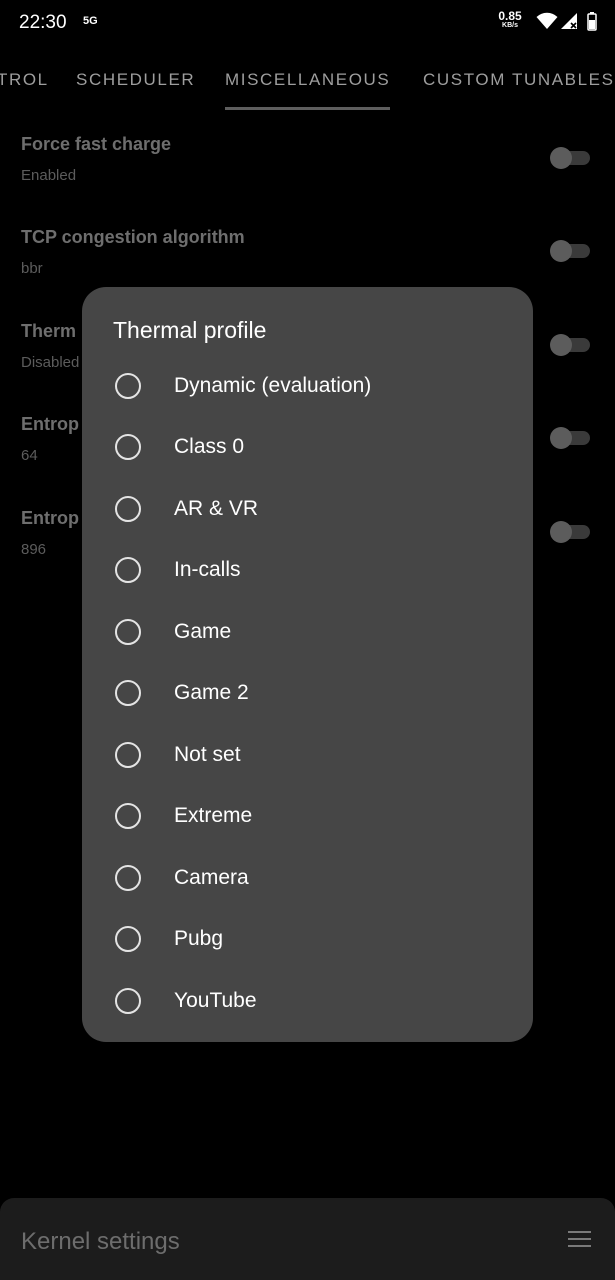  I want to click on option-label: Camera, so click(211, 877).